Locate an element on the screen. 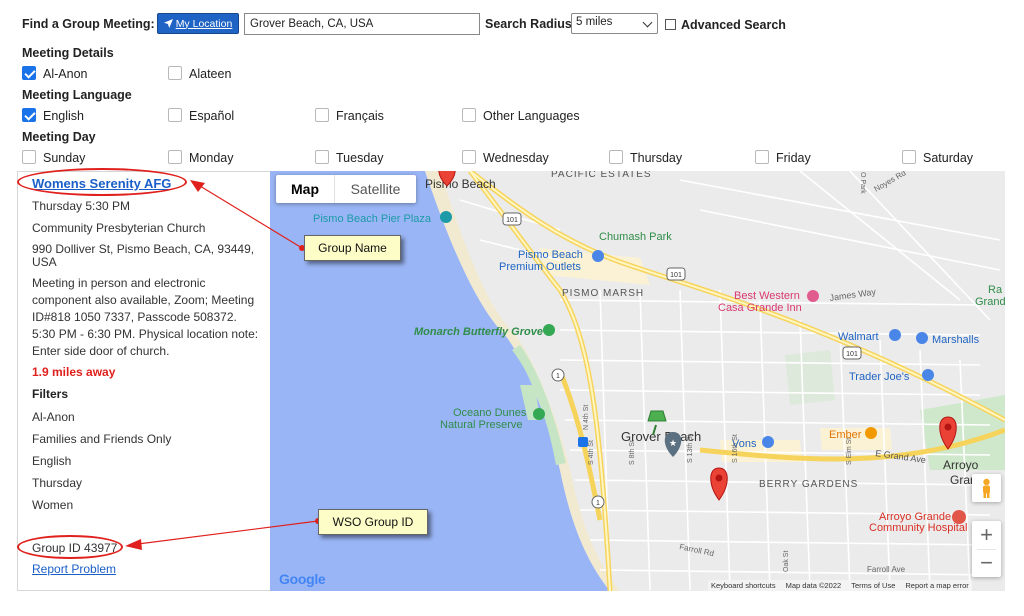 The height and width of the screenshot is (616, 1024). location-arrow-icon is located at coordinates (168, 23).